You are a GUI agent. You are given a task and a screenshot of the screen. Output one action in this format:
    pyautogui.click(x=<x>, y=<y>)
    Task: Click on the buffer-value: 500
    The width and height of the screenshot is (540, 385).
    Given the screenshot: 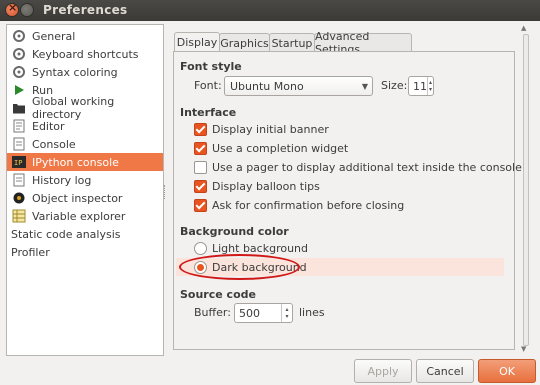 What is the action you would take?
    pyautogui.click(x=249, y=313)
    